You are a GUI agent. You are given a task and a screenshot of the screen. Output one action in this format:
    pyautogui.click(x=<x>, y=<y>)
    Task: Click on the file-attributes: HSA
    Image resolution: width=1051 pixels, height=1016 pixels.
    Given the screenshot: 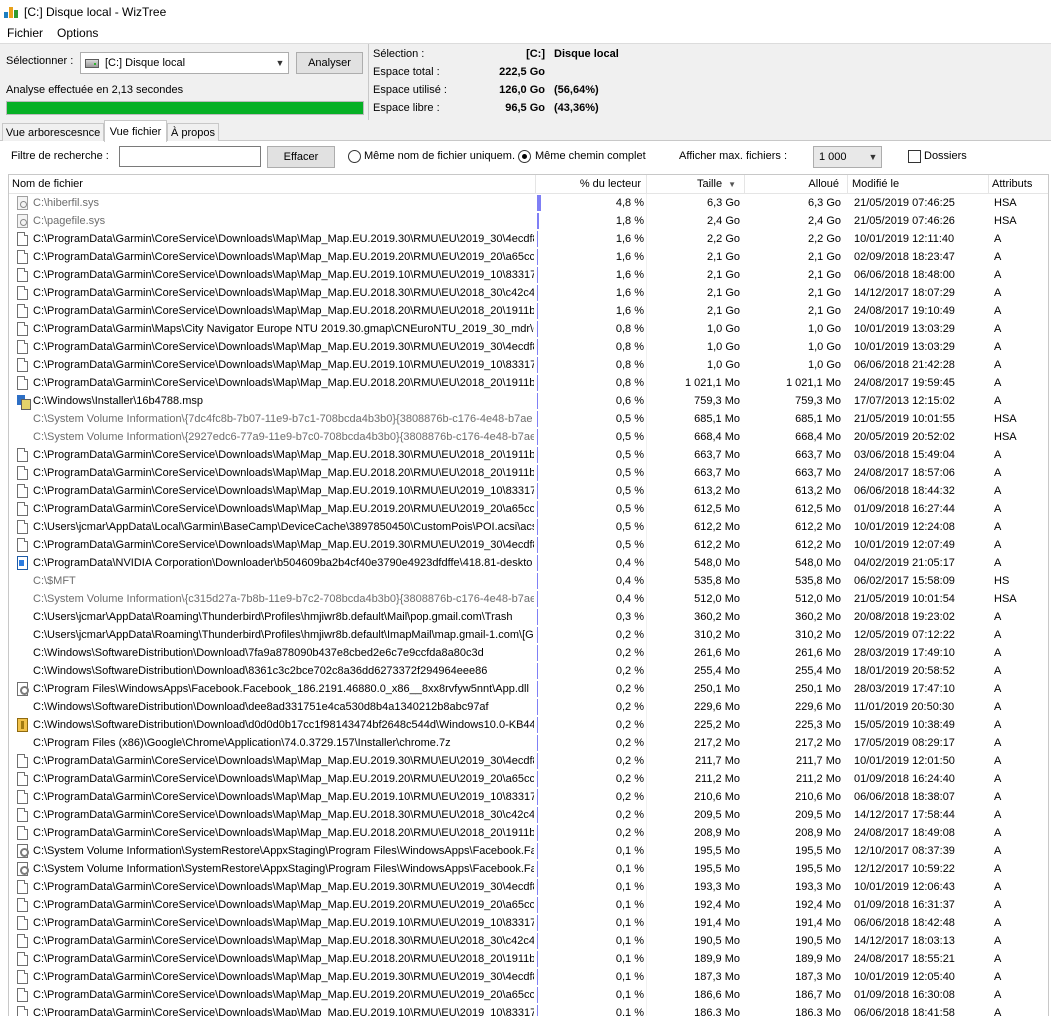 What is the action you would take?
    pyautogui.click(x=1005, y=221)
    